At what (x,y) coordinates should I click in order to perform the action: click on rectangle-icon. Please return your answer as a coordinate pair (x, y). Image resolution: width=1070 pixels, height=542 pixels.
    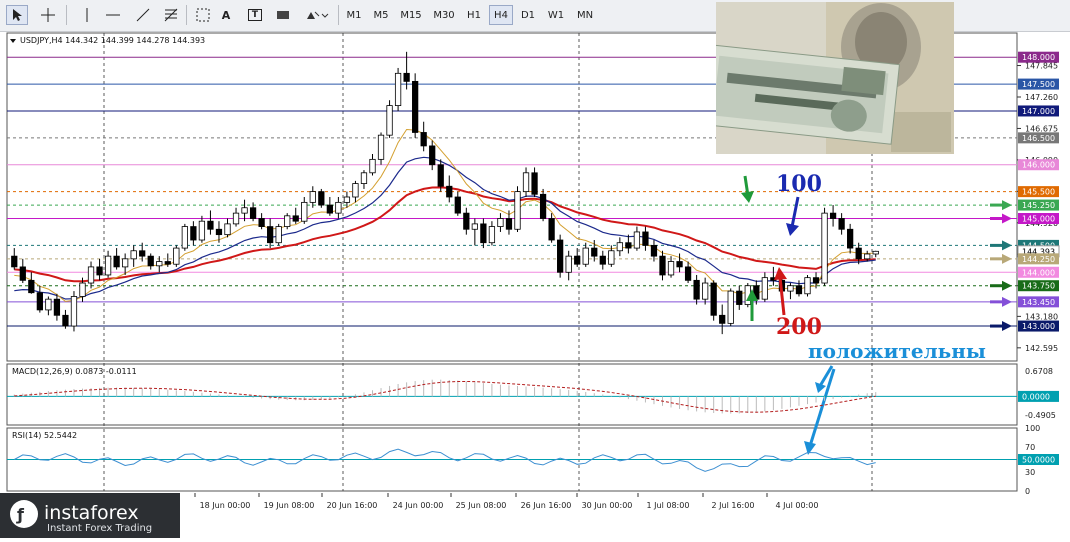
    Looking at the image, I should click on (283, 15).